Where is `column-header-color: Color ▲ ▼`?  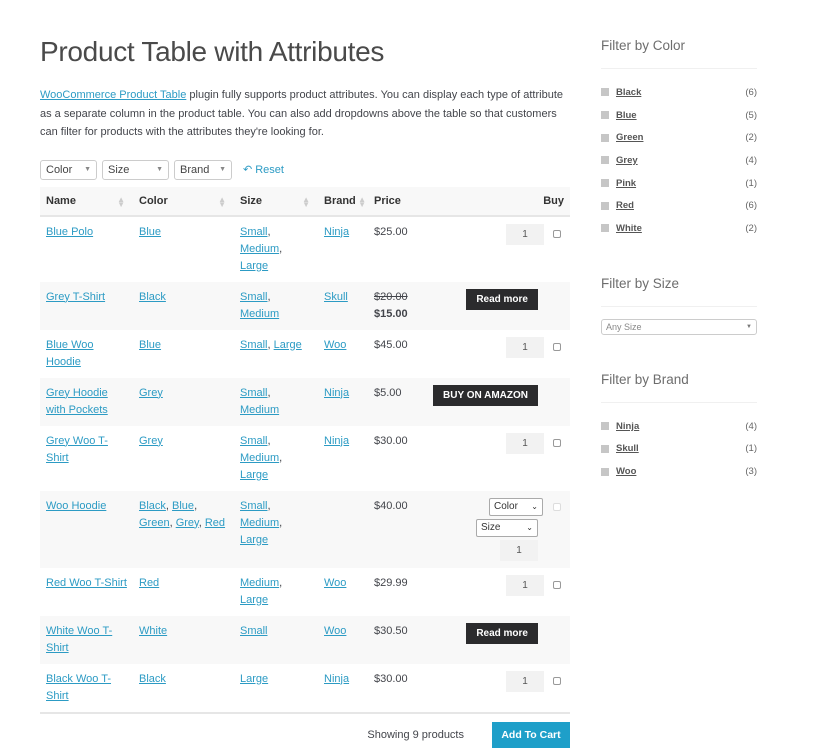 column-header-color: Color ▲ ▼ is located at coordinates (183, 201).